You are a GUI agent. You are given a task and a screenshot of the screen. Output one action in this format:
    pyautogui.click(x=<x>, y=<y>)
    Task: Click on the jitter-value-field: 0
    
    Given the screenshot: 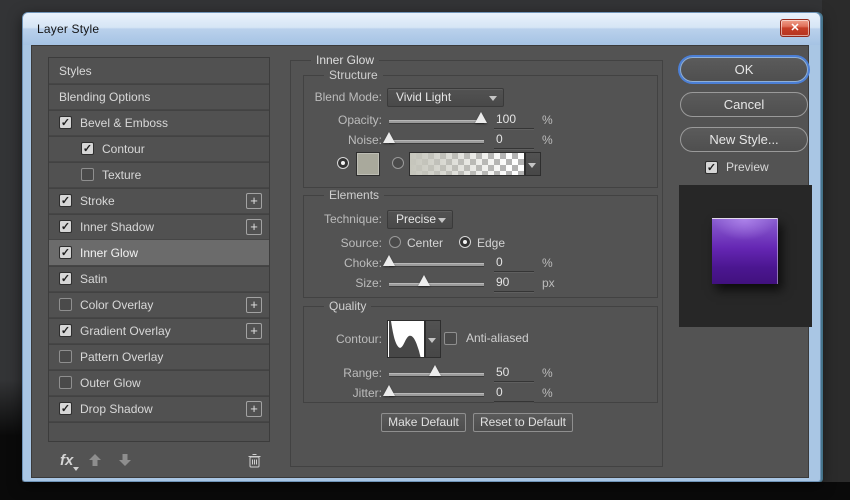 What is the action you would take?
    pyautogui.click(x=514, y=393)
    